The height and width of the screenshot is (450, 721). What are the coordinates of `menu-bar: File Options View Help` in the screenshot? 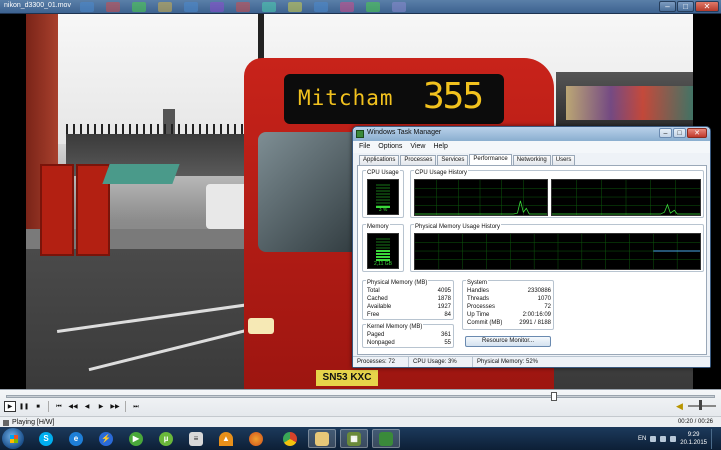 It's located at (531, 147).